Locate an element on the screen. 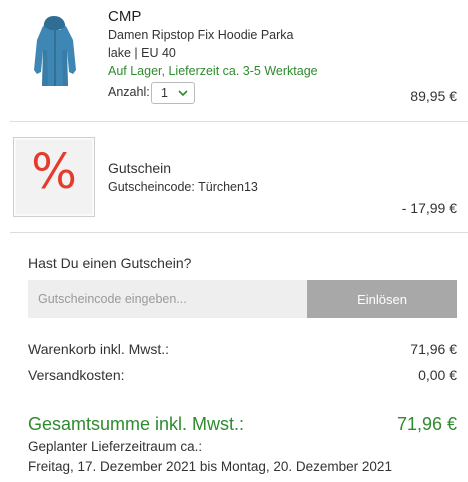  voucher-question: Hast Du einen Gutschein? is located at coordinates (110, 263).